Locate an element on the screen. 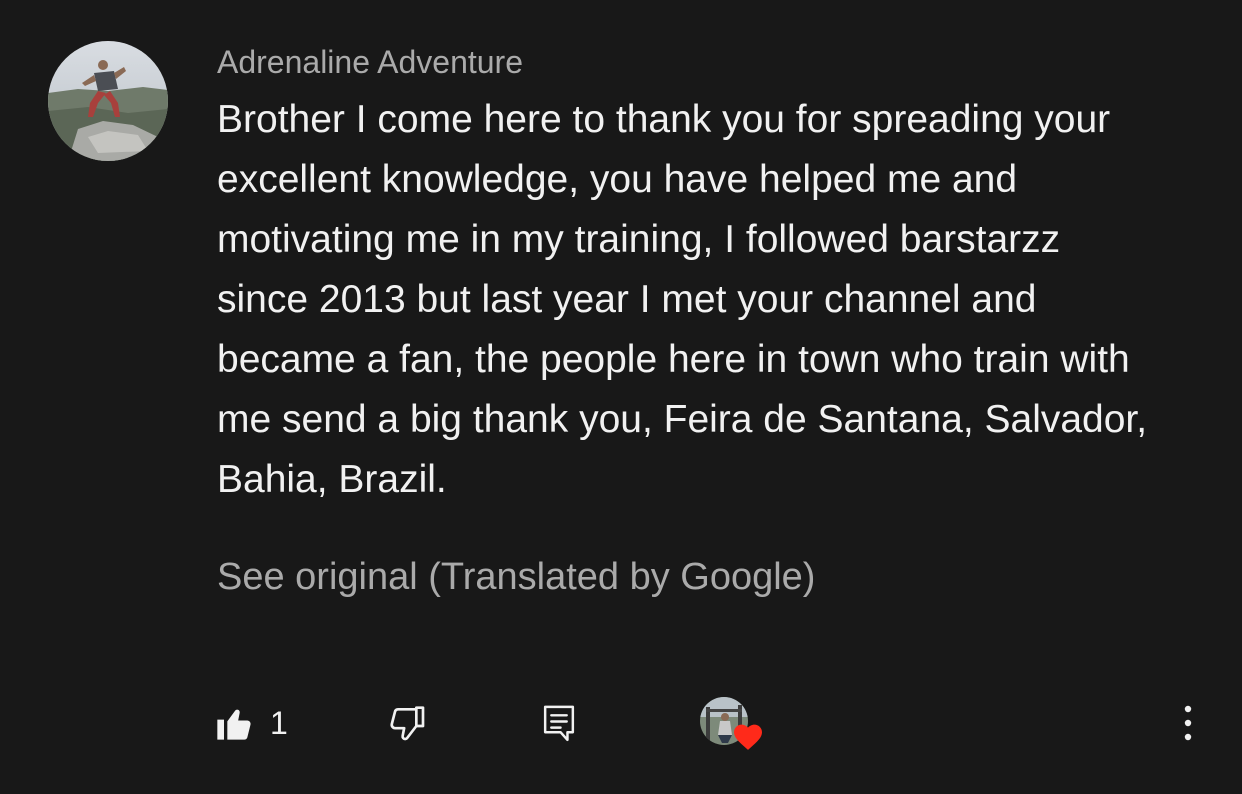 This screenshot has width=1242, height=794. more-vertical-icon is located at coordinates (1188, 723).